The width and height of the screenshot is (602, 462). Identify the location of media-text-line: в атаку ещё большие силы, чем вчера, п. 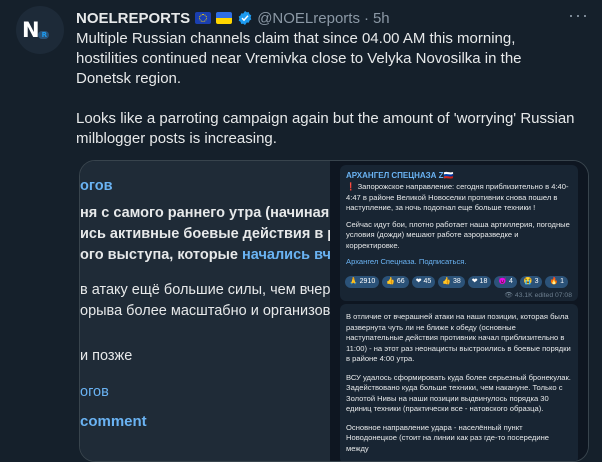
(205, 290).